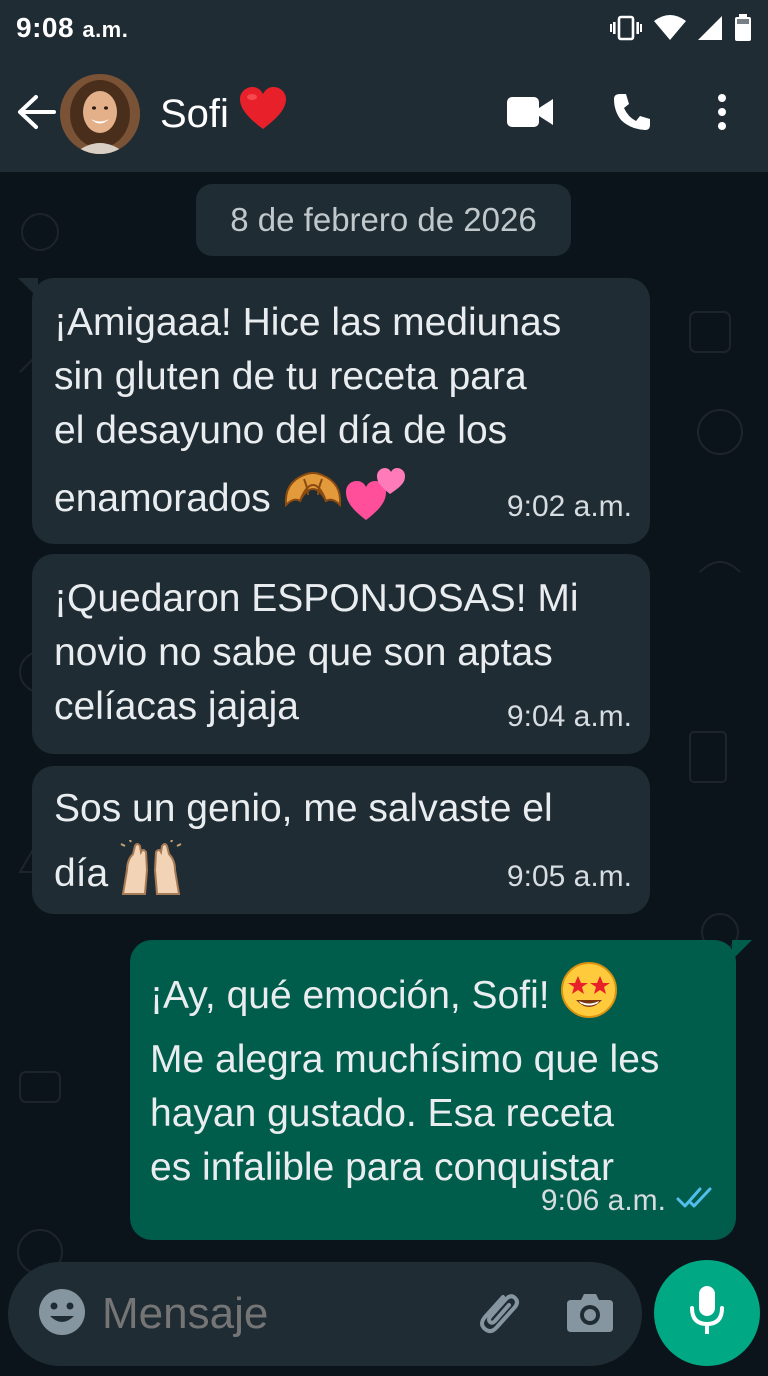  What do you see at coordinates (696, 1201) in the screenshot?
I see `read-receipt-icon` at bounding box center [696, 1201].